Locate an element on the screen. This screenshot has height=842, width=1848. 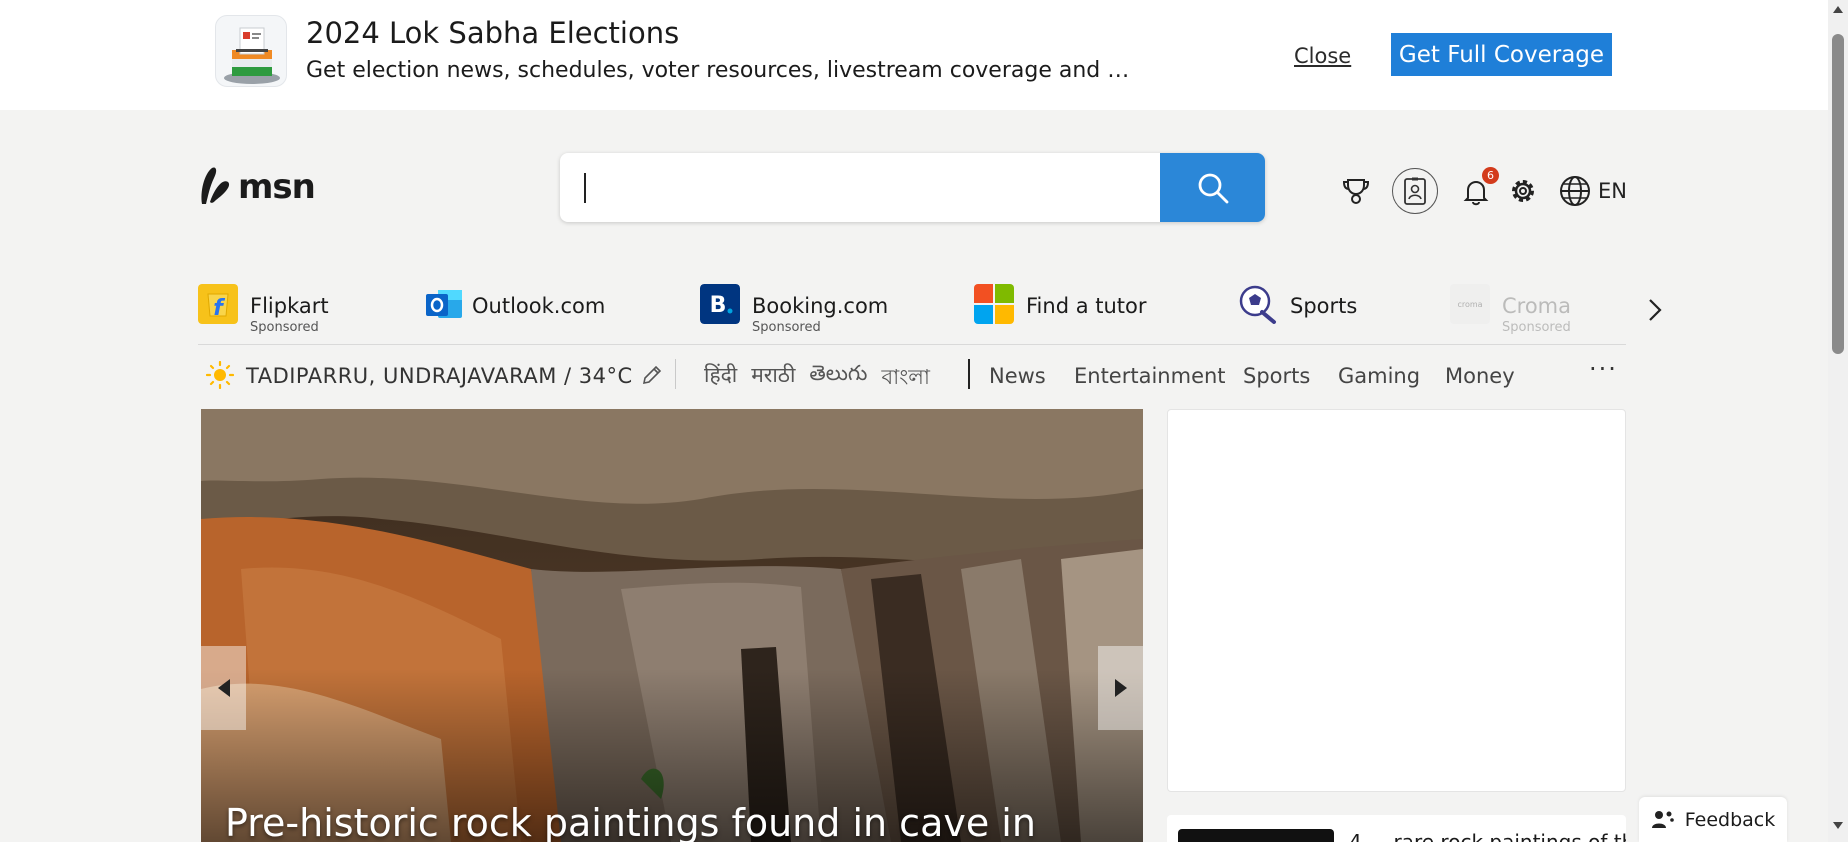
quick-link-find-a-tutor: Find a tutor is located at coordinates (1069, 312).